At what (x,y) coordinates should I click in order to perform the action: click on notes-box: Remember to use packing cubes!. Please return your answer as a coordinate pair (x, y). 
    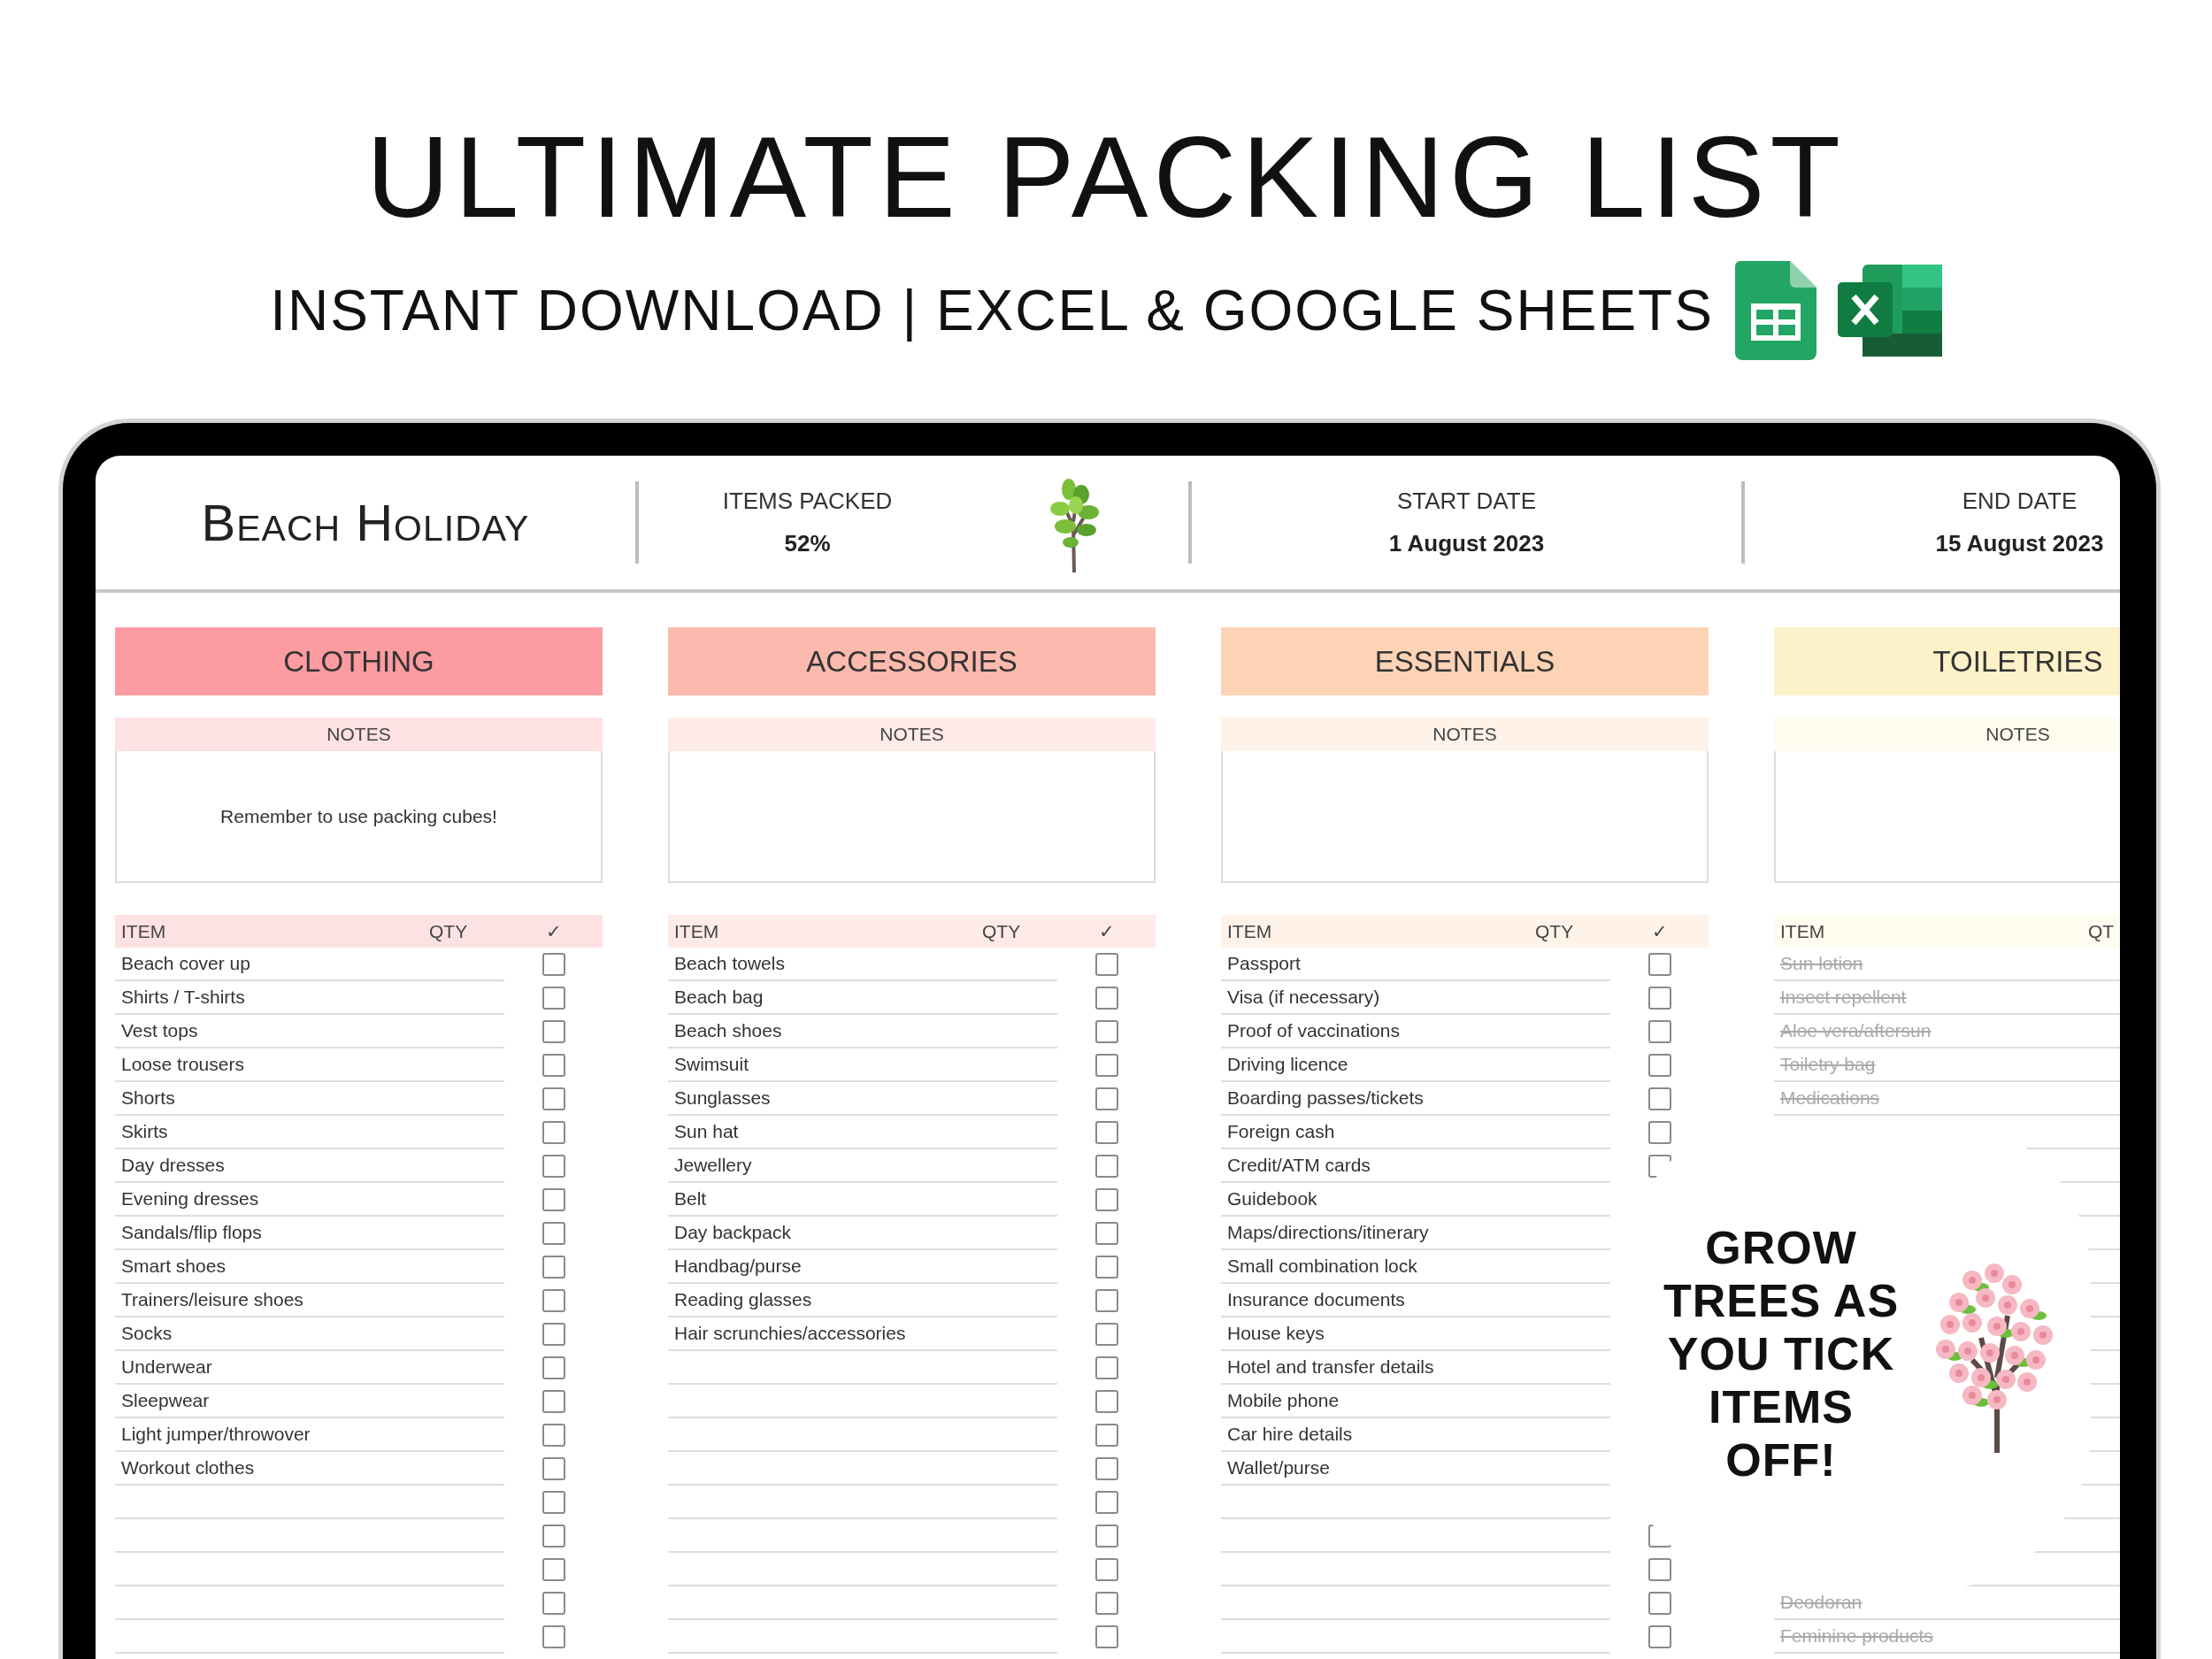
    Looking at the image, I should click on (359, 817).